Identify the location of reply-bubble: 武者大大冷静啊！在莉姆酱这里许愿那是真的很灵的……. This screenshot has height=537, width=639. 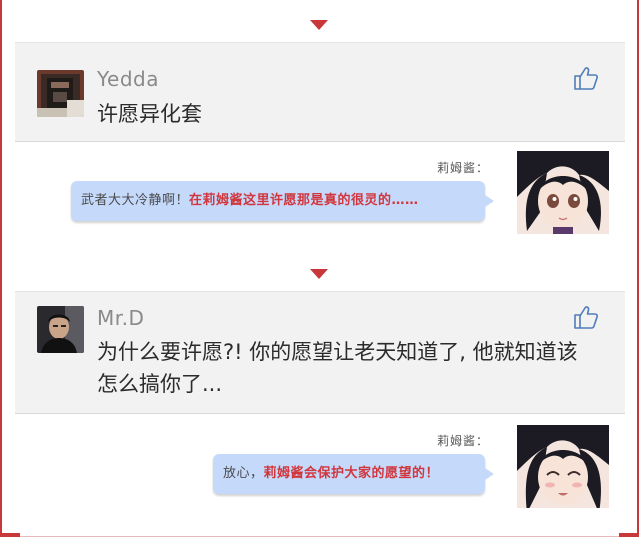
(282, 201).